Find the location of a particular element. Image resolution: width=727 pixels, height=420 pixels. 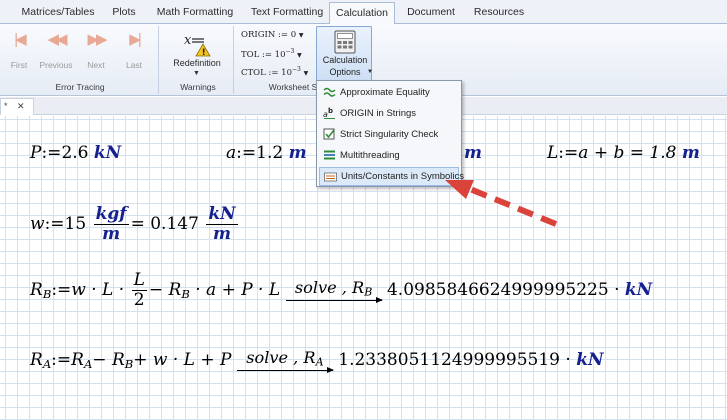

equation-a: a:=1.2 m is located at coordinates (266, 153).